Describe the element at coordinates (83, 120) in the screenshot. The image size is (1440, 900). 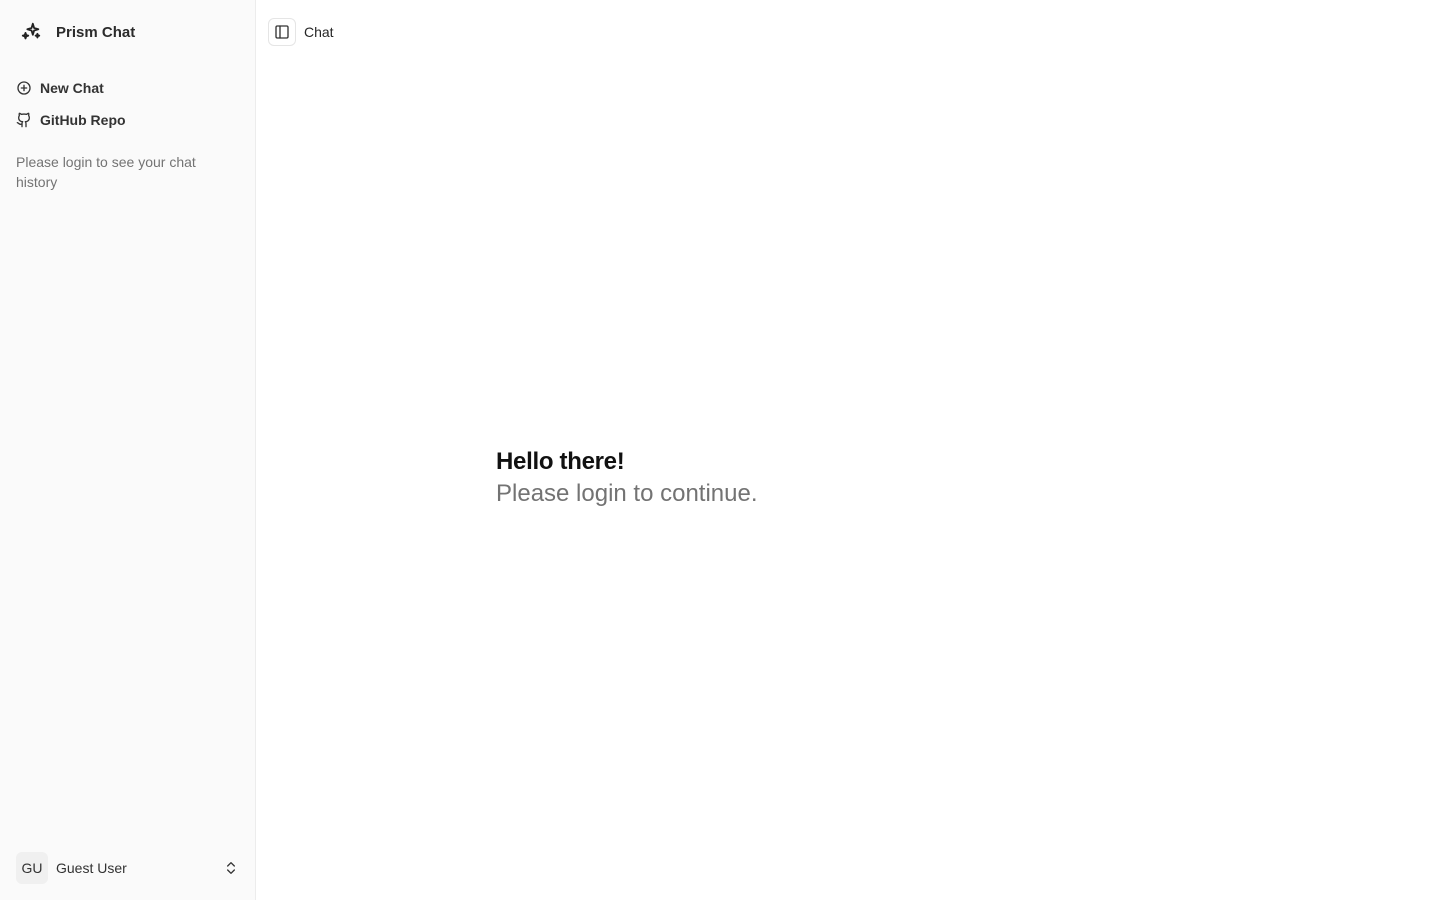
I see `github-repo-label: GitHub Repo` at that location.